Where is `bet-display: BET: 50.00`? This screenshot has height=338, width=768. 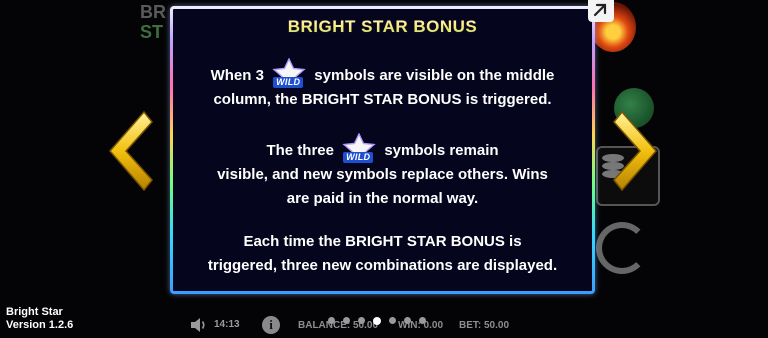
bet-display: BET: 50.00 is located at coordinates (484, 325).